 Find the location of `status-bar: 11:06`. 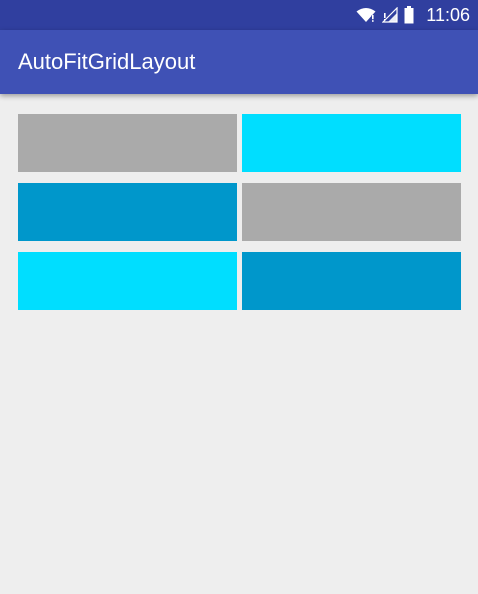

status-bar: 11:06 is located at coordinates (239, 15).